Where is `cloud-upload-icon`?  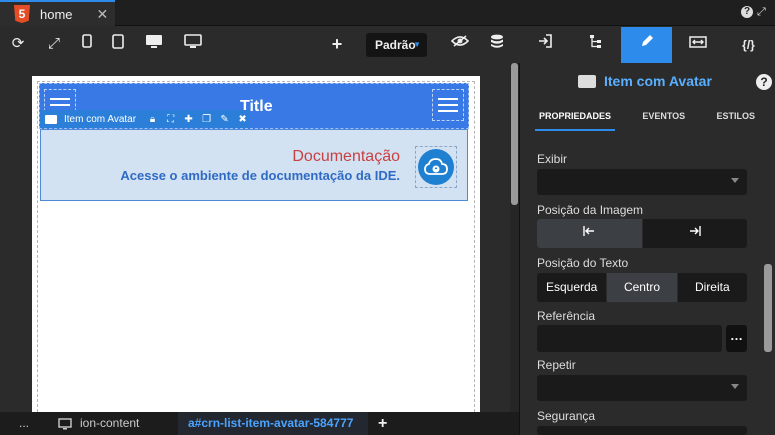 cloud-upload-icon is located at coordinates (436, 167).